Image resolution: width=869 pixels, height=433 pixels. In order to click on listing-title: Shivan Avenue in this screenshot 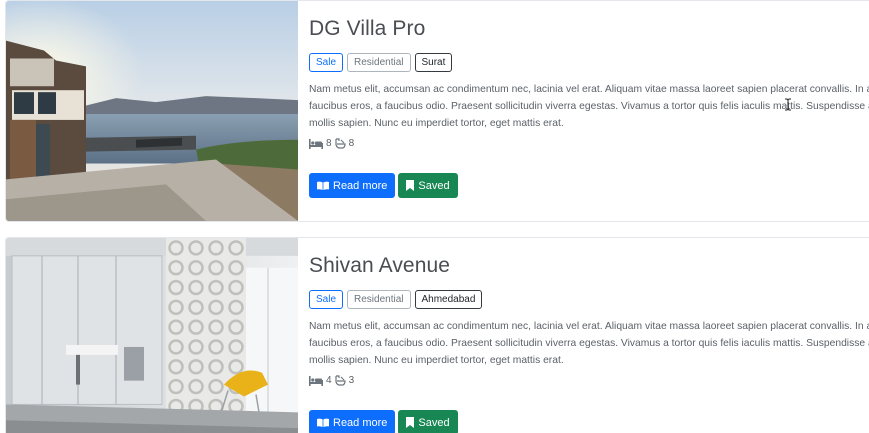, I will do `click(379, 266)`.